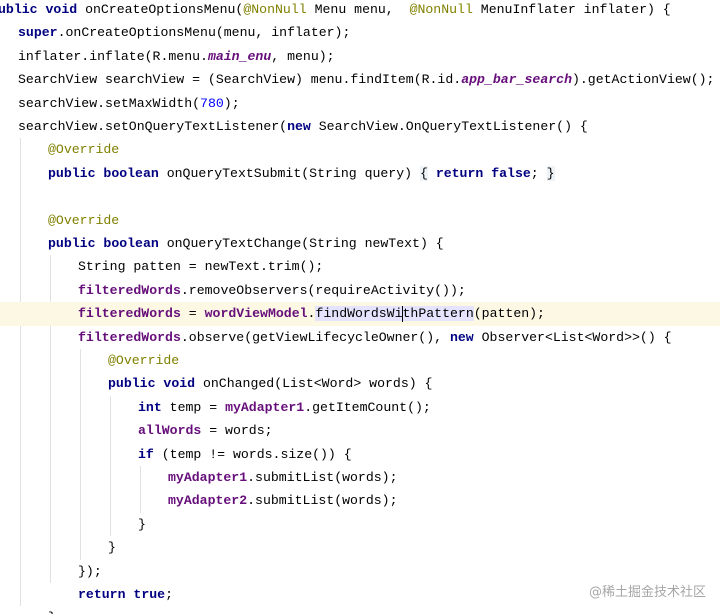 This screenshot has height=614, width=720. What do you see at coordinates (449, 126) in the screenshot?
I see `code-token: SearchView.OnQueryTextListener() {` at bounding box center [449, 126].